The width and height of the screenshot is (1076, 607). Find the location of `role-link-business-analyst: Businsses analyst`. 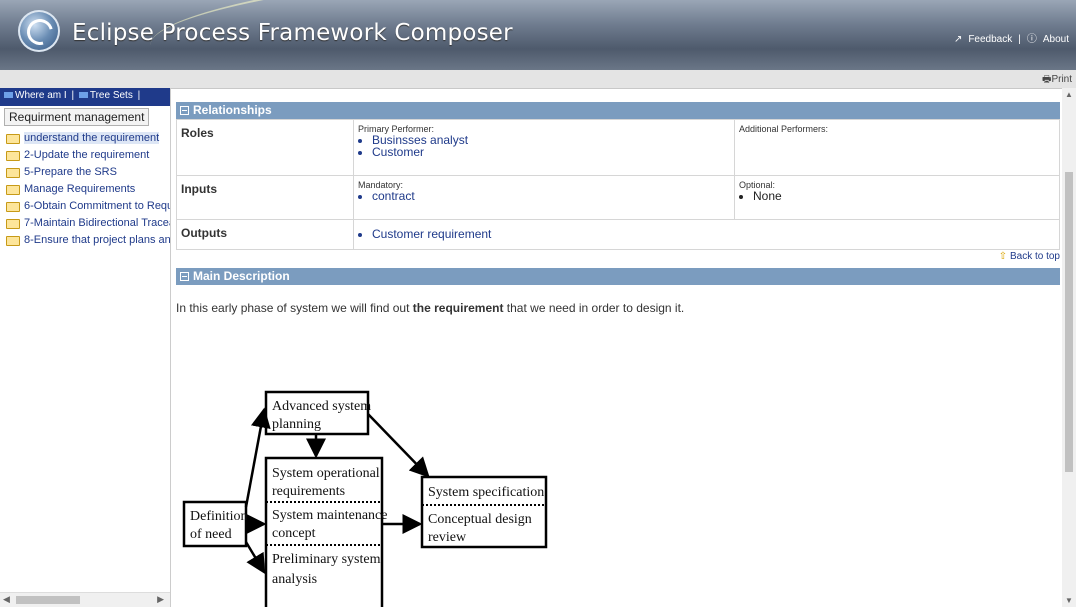

role-link-business-analyst: Businsses analyst is located at coordinates (551, 140).